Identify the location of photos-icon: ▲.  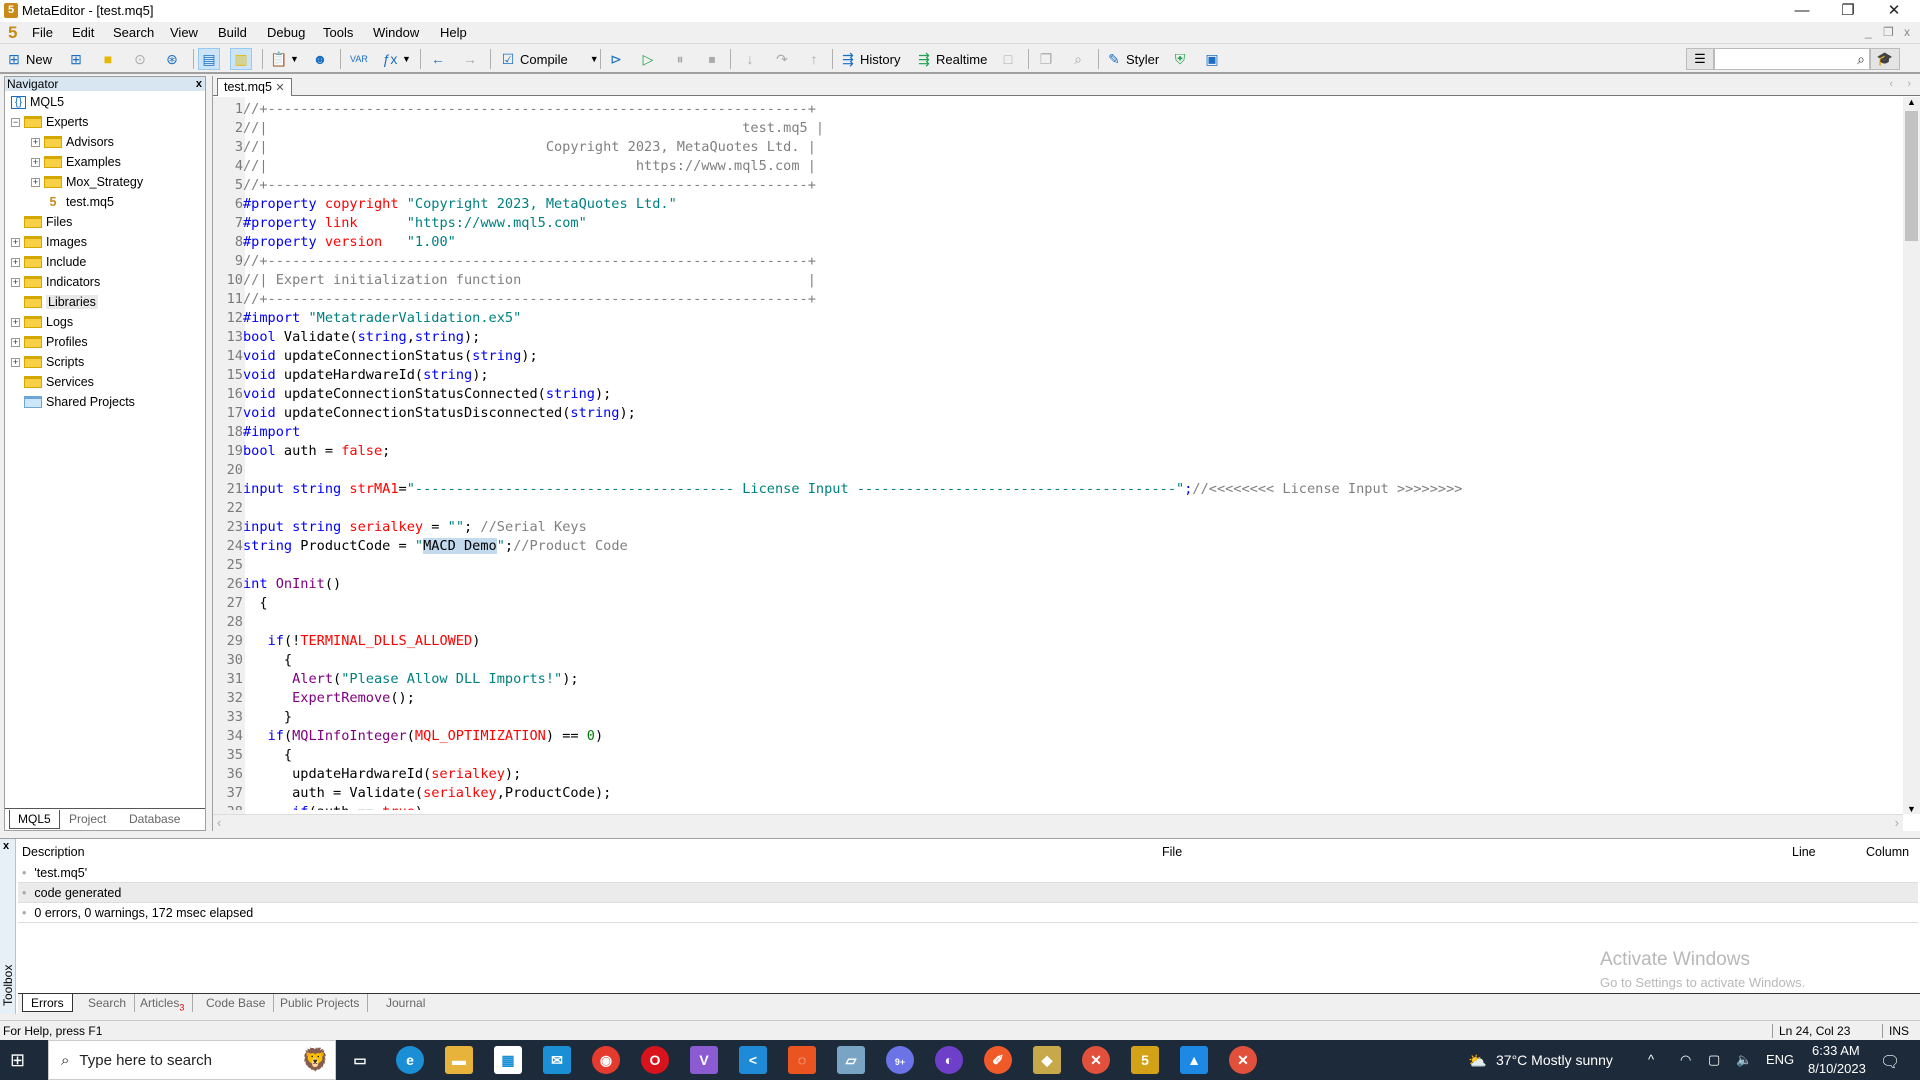
(1194, 1060).